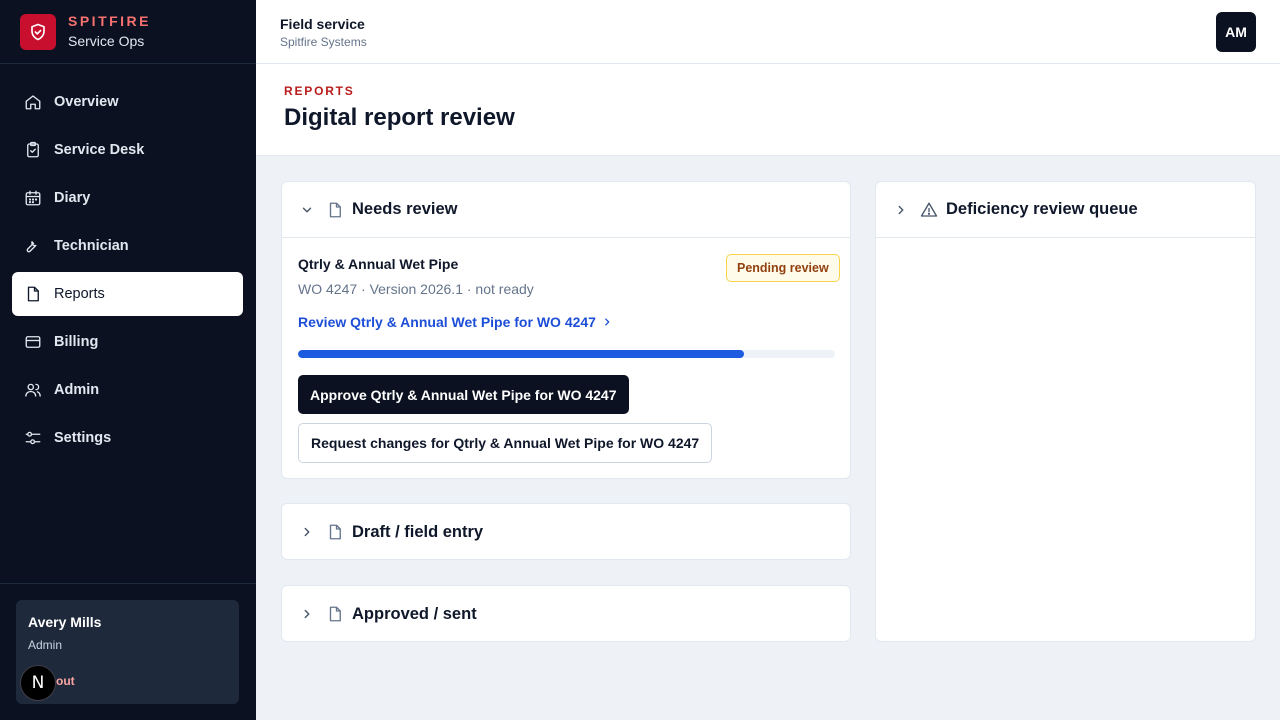 The image size is (1280, 720). What do you see at coordinates (521, 354) in the screenshot?
I see `review-progress-fill` at bounding box center [521, 354].